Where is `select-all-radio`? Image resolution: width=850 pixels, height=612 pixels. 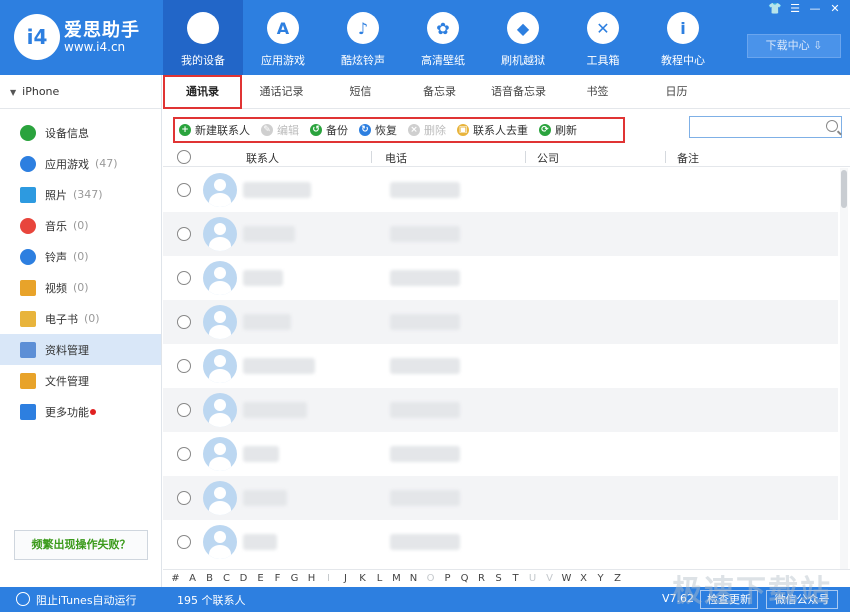 select-all-radio is located at coordinates (184, 157).